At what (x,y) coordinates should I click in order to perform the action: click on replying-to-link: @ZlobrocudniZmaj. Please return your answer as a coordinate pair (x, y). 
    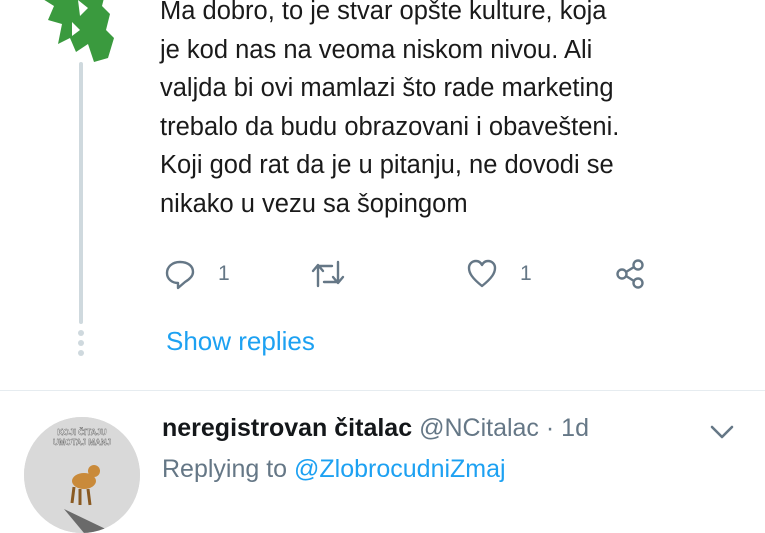
    Looking at the image, I should click on (400, 469).